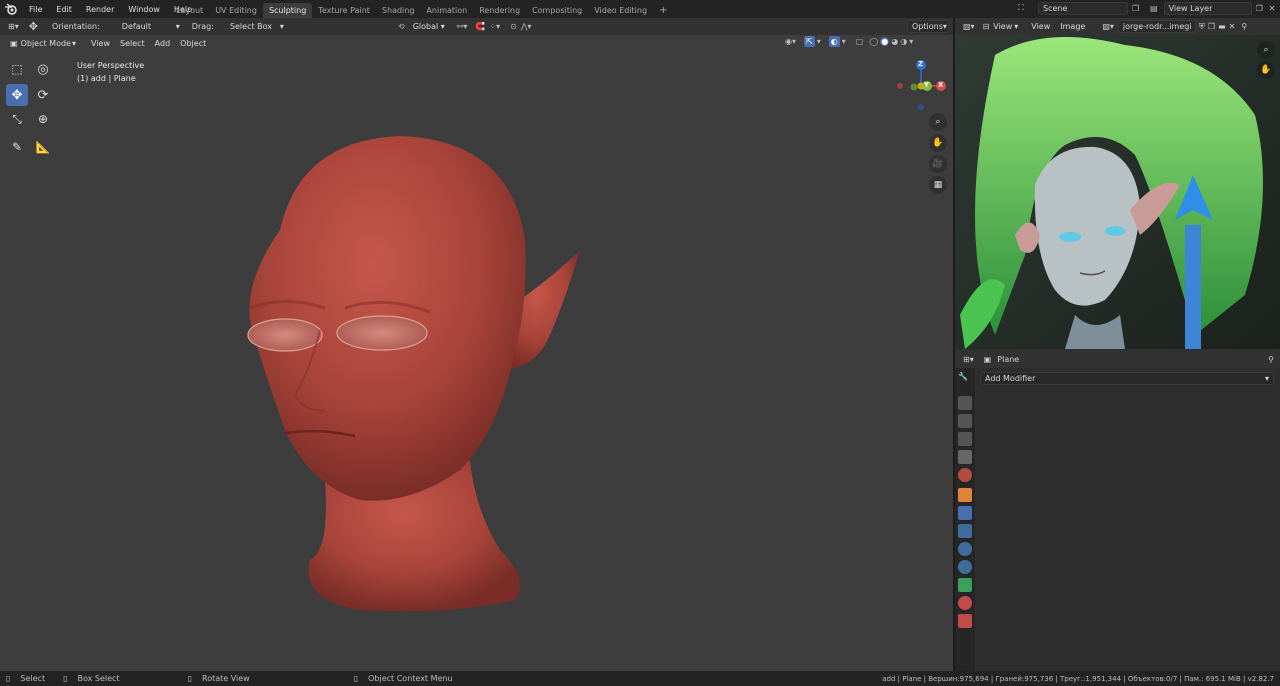 The width and height of the screenshot is (1280, 686). What do you see at coordinates (965, 475) in the screenshot?
I see `world-tab-icon` at bounding box center [965, 475].